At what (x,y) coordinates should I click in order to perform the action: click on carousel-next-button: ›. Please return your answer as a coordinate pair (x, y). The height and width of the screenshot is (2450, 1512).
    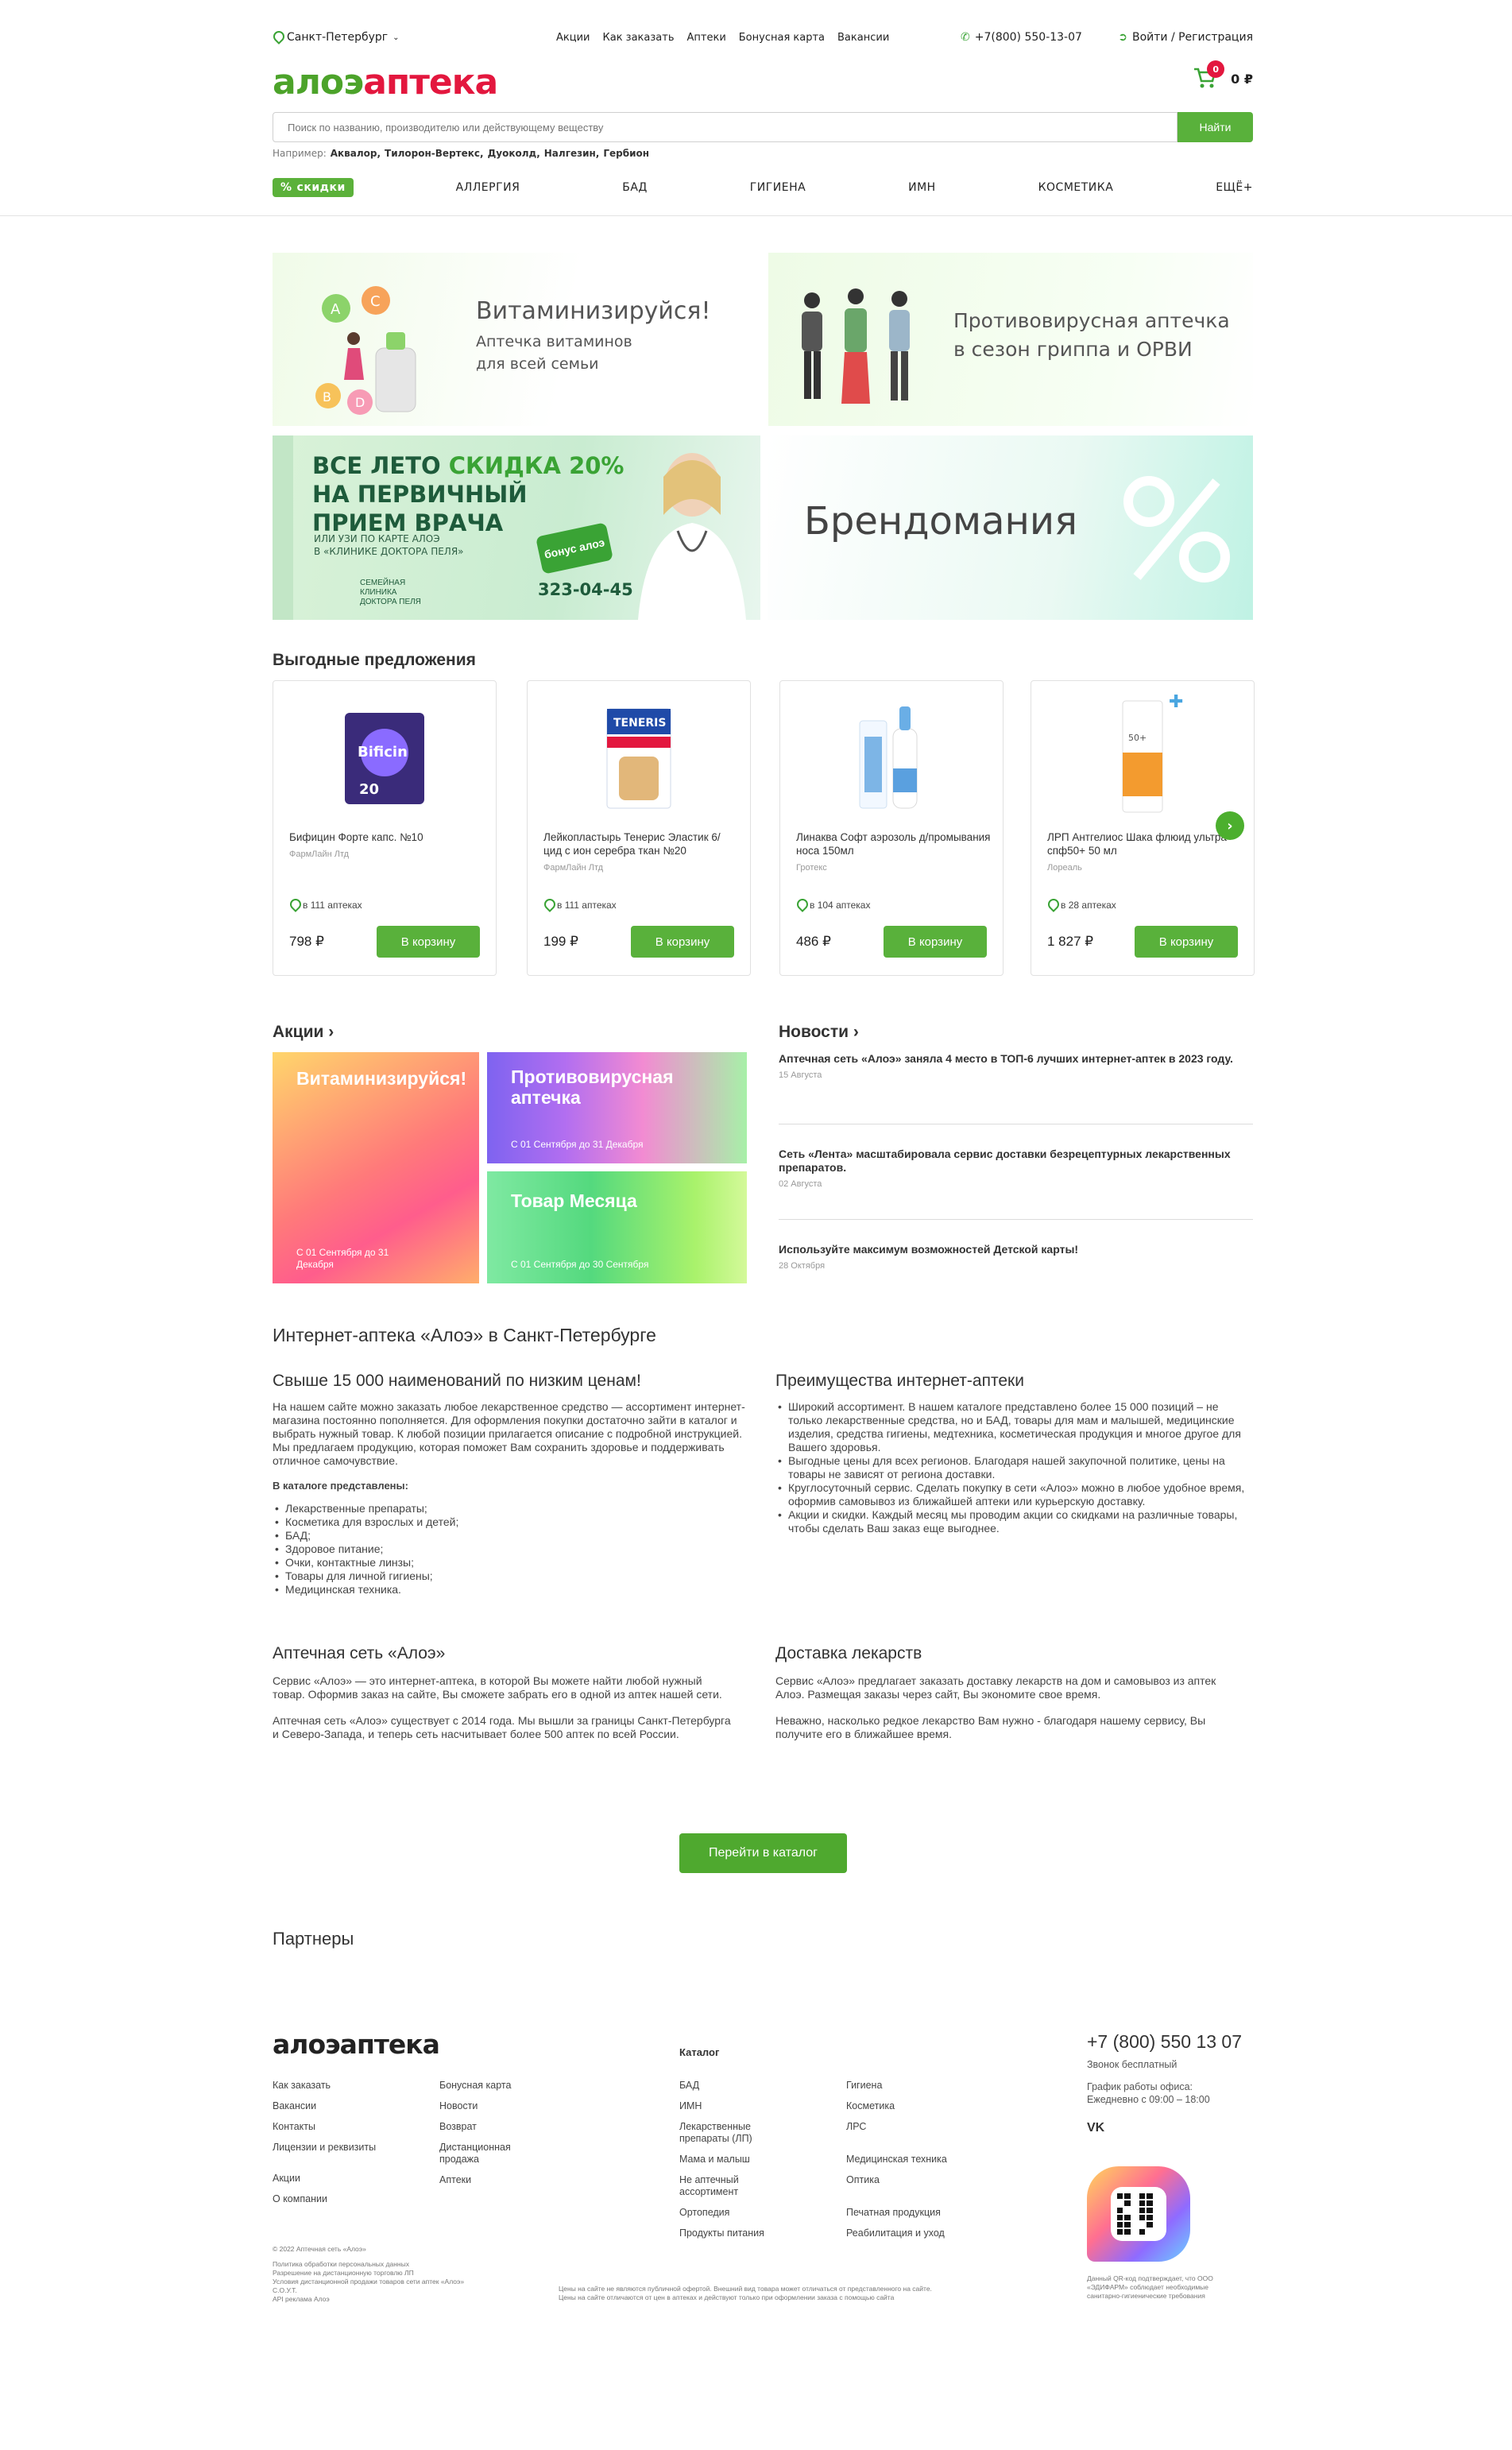
    Looking at the image, I should click on (1230, 825).